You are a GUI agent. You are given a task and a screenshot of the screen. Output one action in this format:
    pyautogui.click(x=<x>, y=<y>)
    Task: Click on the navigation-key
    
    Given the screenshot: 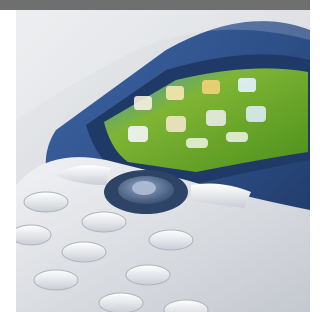 What is the action you would take?
    pyautogui.click(x=146, y=192)
    